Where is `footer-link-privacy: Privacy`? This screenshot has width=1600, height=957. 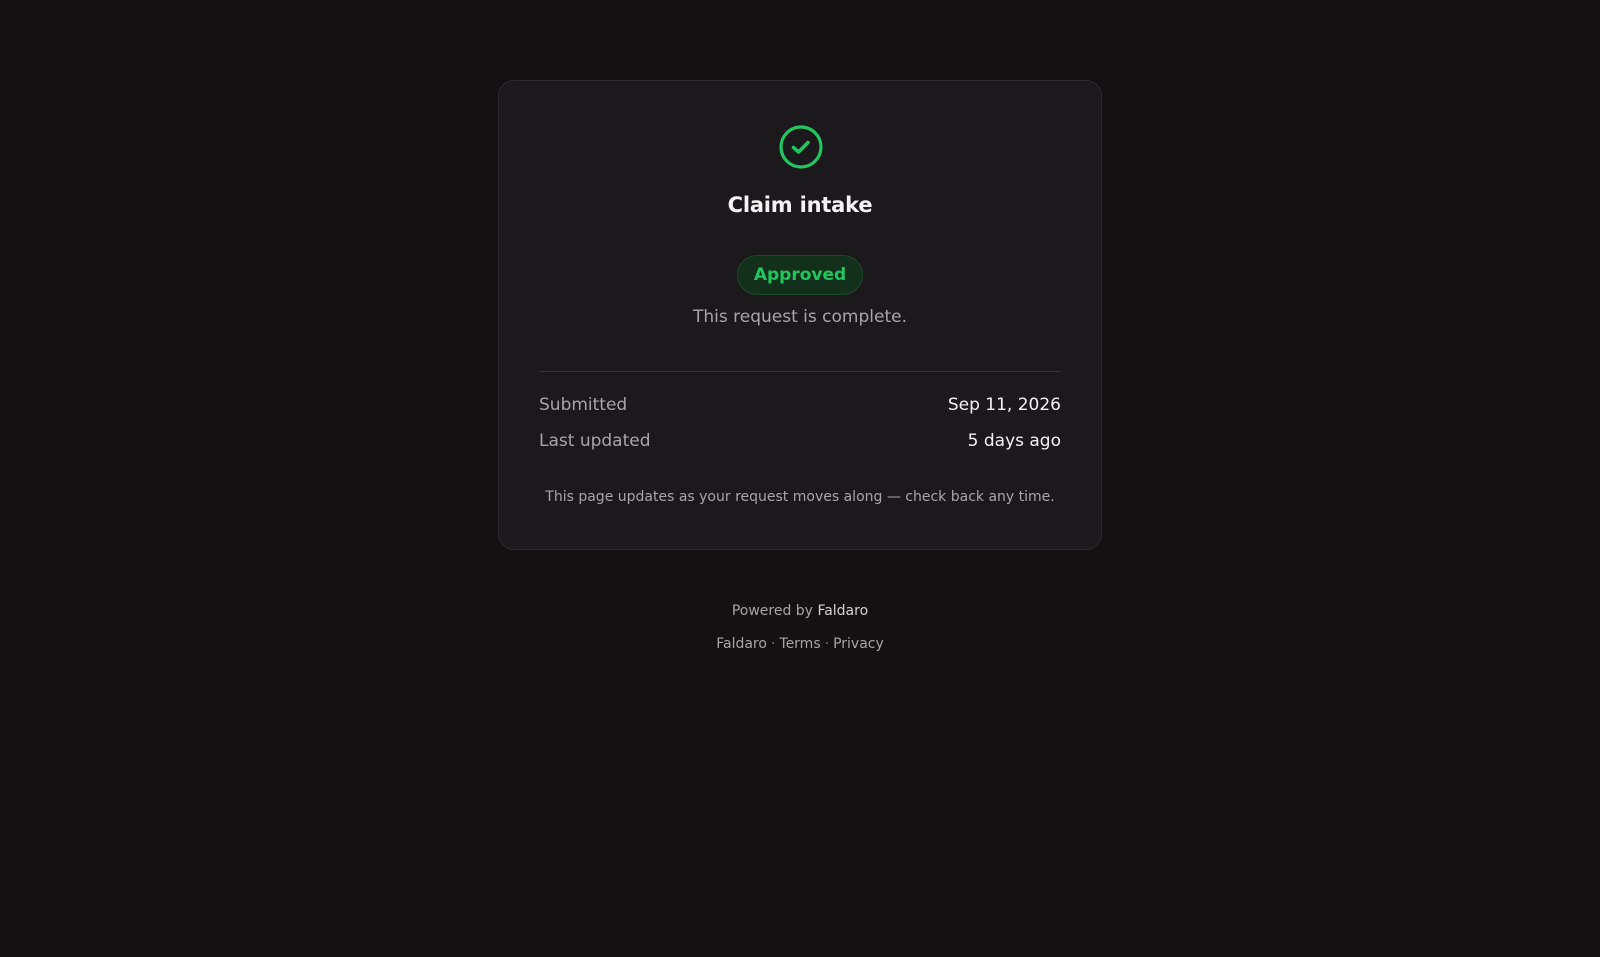 footer-link-privacy: Privacy is located at coordinates (858, 644).